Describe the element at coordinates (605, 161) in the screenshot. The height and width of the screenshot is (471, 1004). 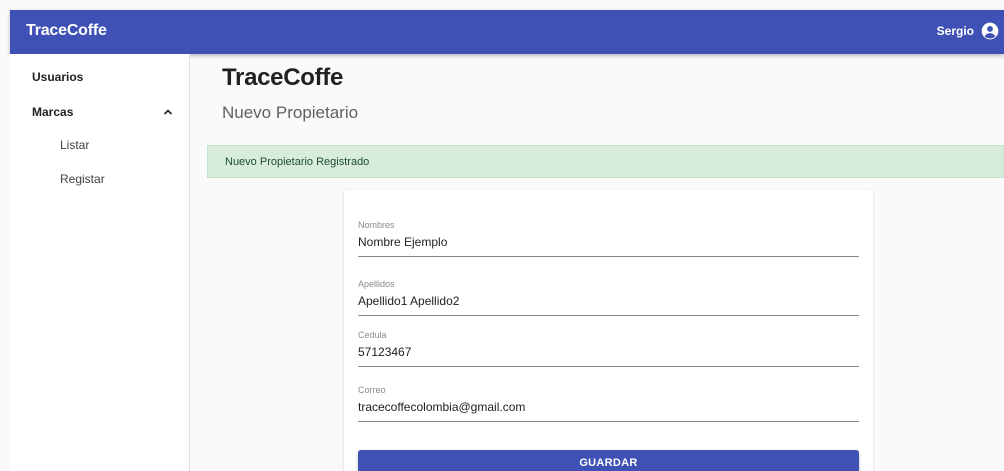
I see `success-alert: Nuevo Propietario Registrado` at that location.